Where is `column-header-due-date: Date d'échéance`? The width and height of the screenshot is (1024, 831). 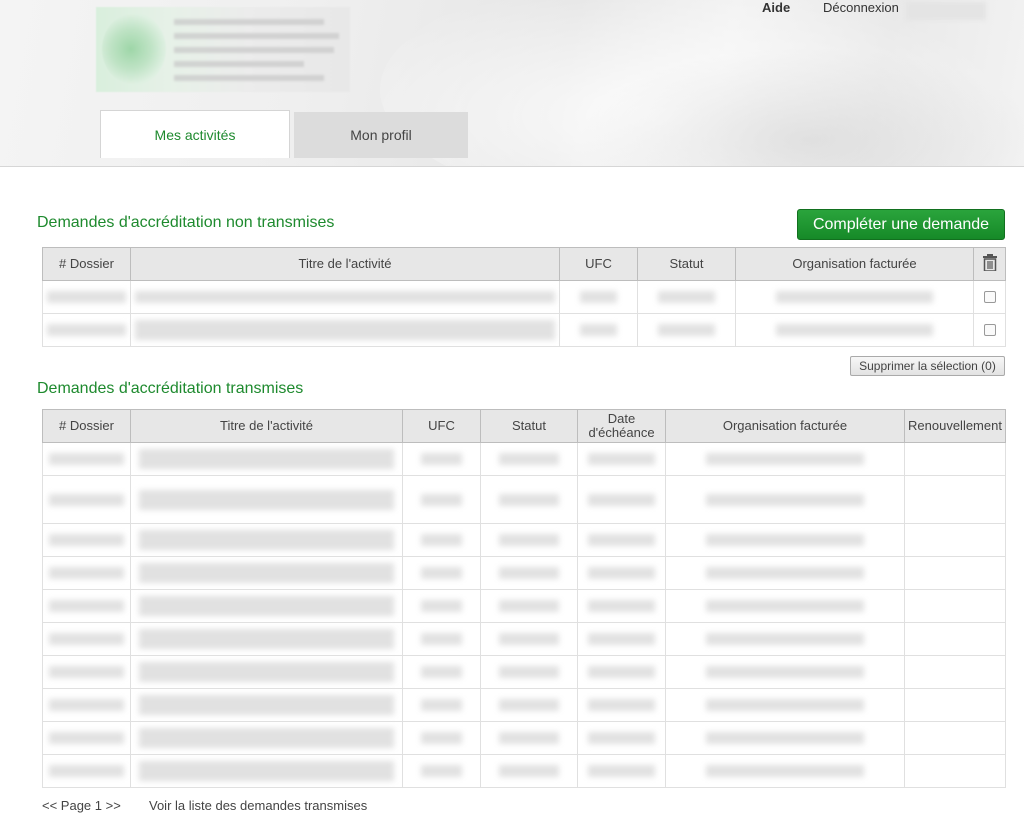 column-header-due-date: Date d'échéance is located at coordinates (621, 426).